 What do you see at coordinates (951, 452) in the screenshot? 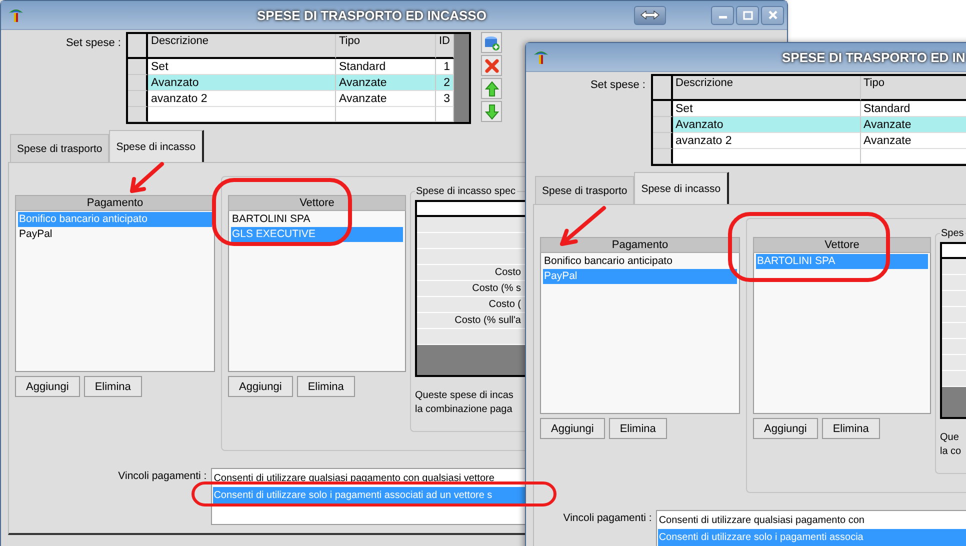
I see `note-text: la co` at bounding box center [951, 452].